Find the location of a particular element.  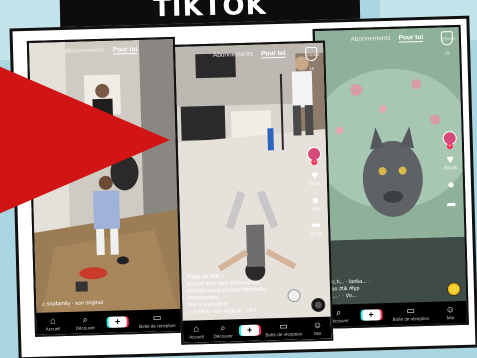

like-button: ♥ 391,0k is located at coordinates (450, 161).